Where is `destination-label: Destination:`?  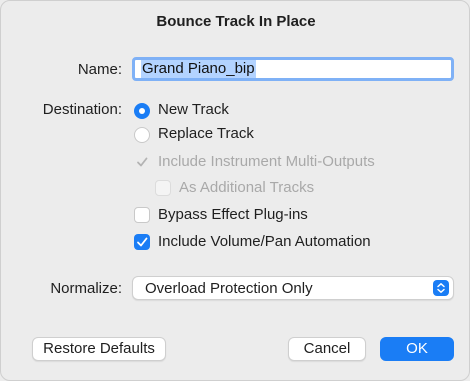 destination-label: Destination: is located at coordinates (82, 109).